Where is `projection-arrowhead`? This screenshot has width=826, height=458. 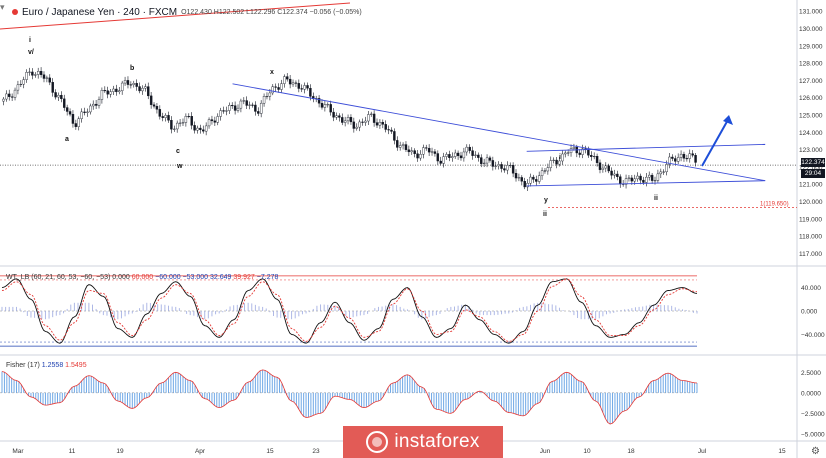
projection-arrowhead is located at coordinates (728, 120).